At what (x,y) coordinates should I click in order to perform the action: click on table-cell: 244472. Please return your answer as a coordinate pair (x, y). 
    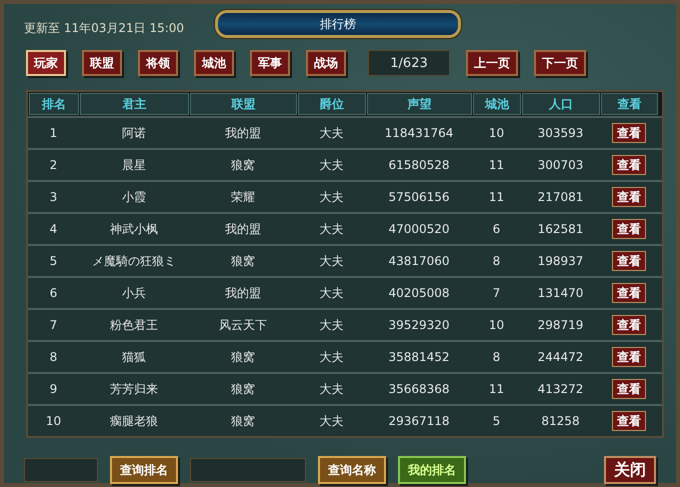
    Looking at the image, I should click on (561, 357).